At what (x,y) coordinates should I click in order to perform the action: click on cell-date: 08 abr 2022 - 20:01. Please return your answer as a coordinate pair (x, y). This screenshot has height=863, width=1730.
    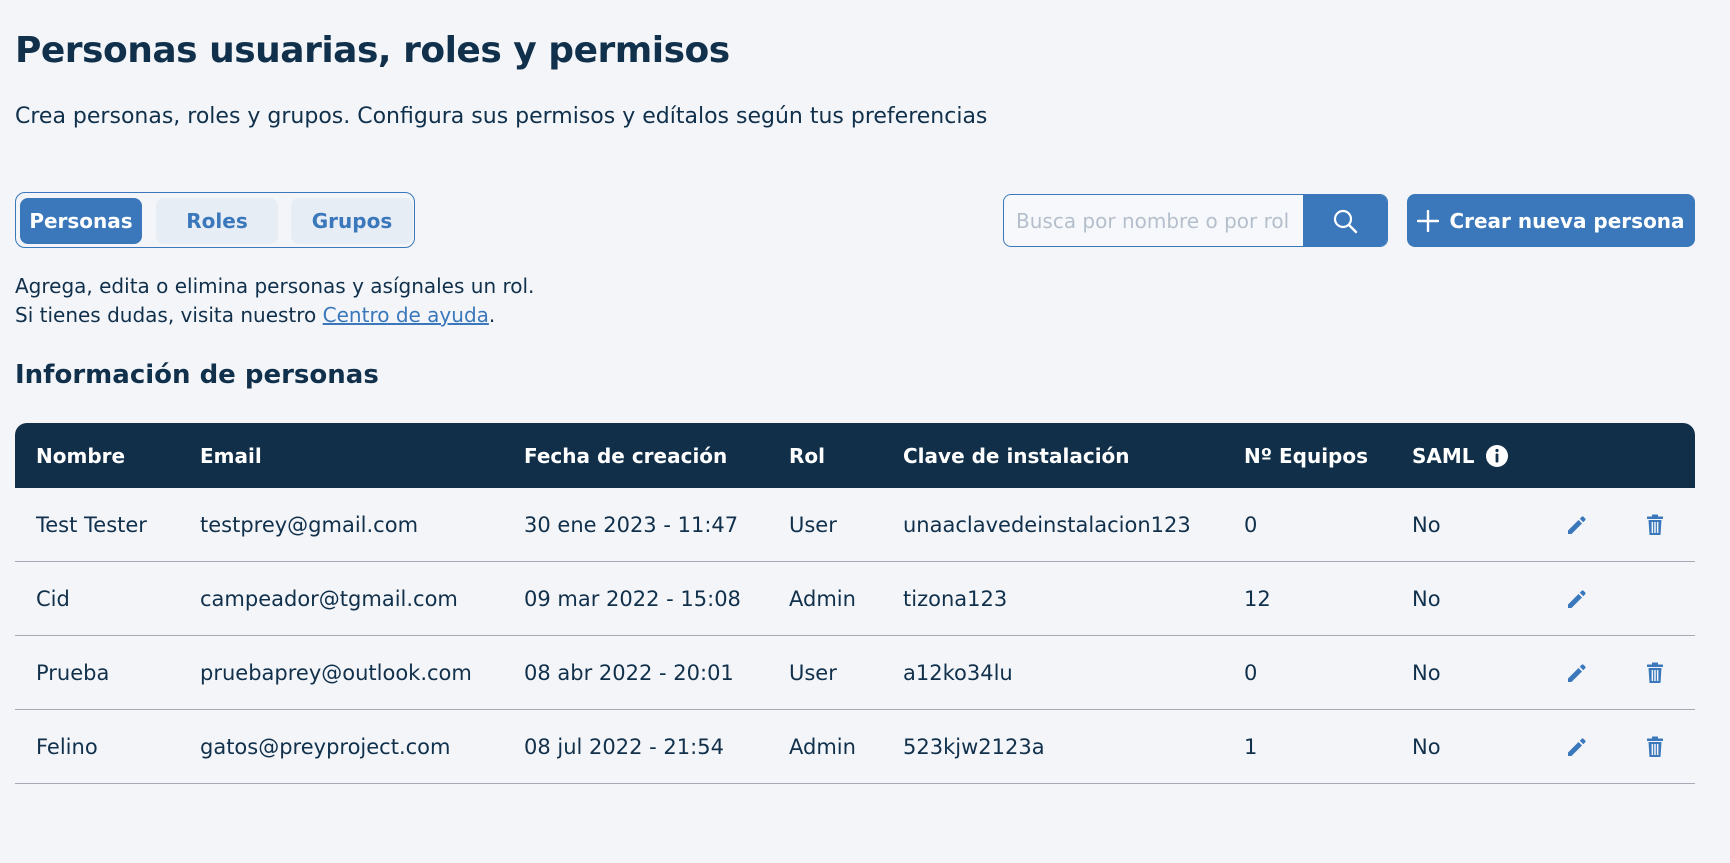
    Looking at the image, I should click on (629, 672).